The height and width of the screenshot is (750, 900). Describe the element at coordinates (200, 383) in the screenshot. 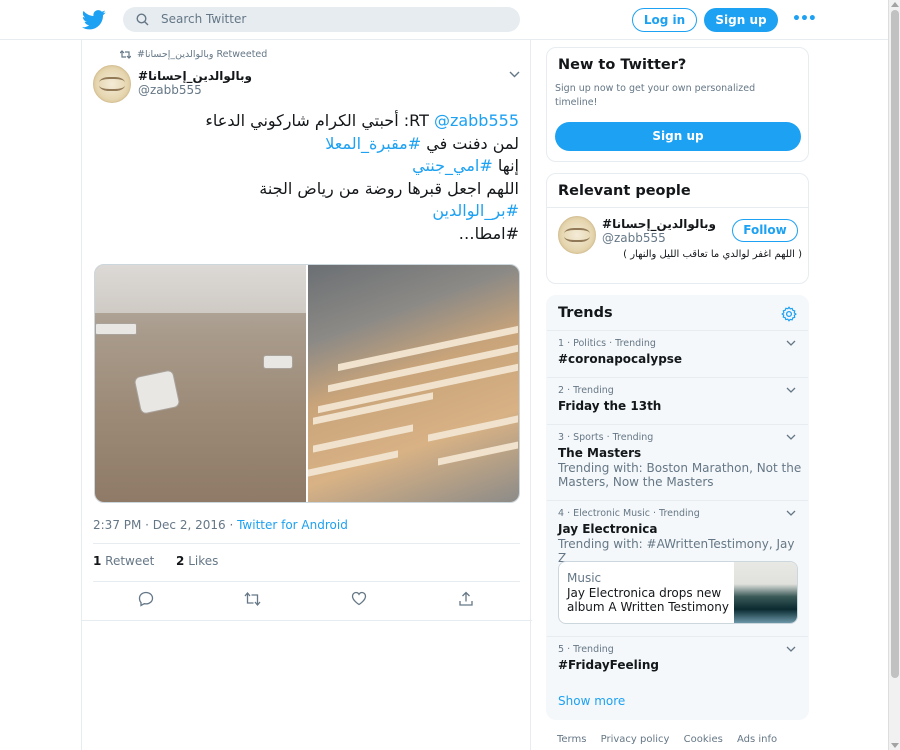

I see `cemetery-ground-photo` at that location.